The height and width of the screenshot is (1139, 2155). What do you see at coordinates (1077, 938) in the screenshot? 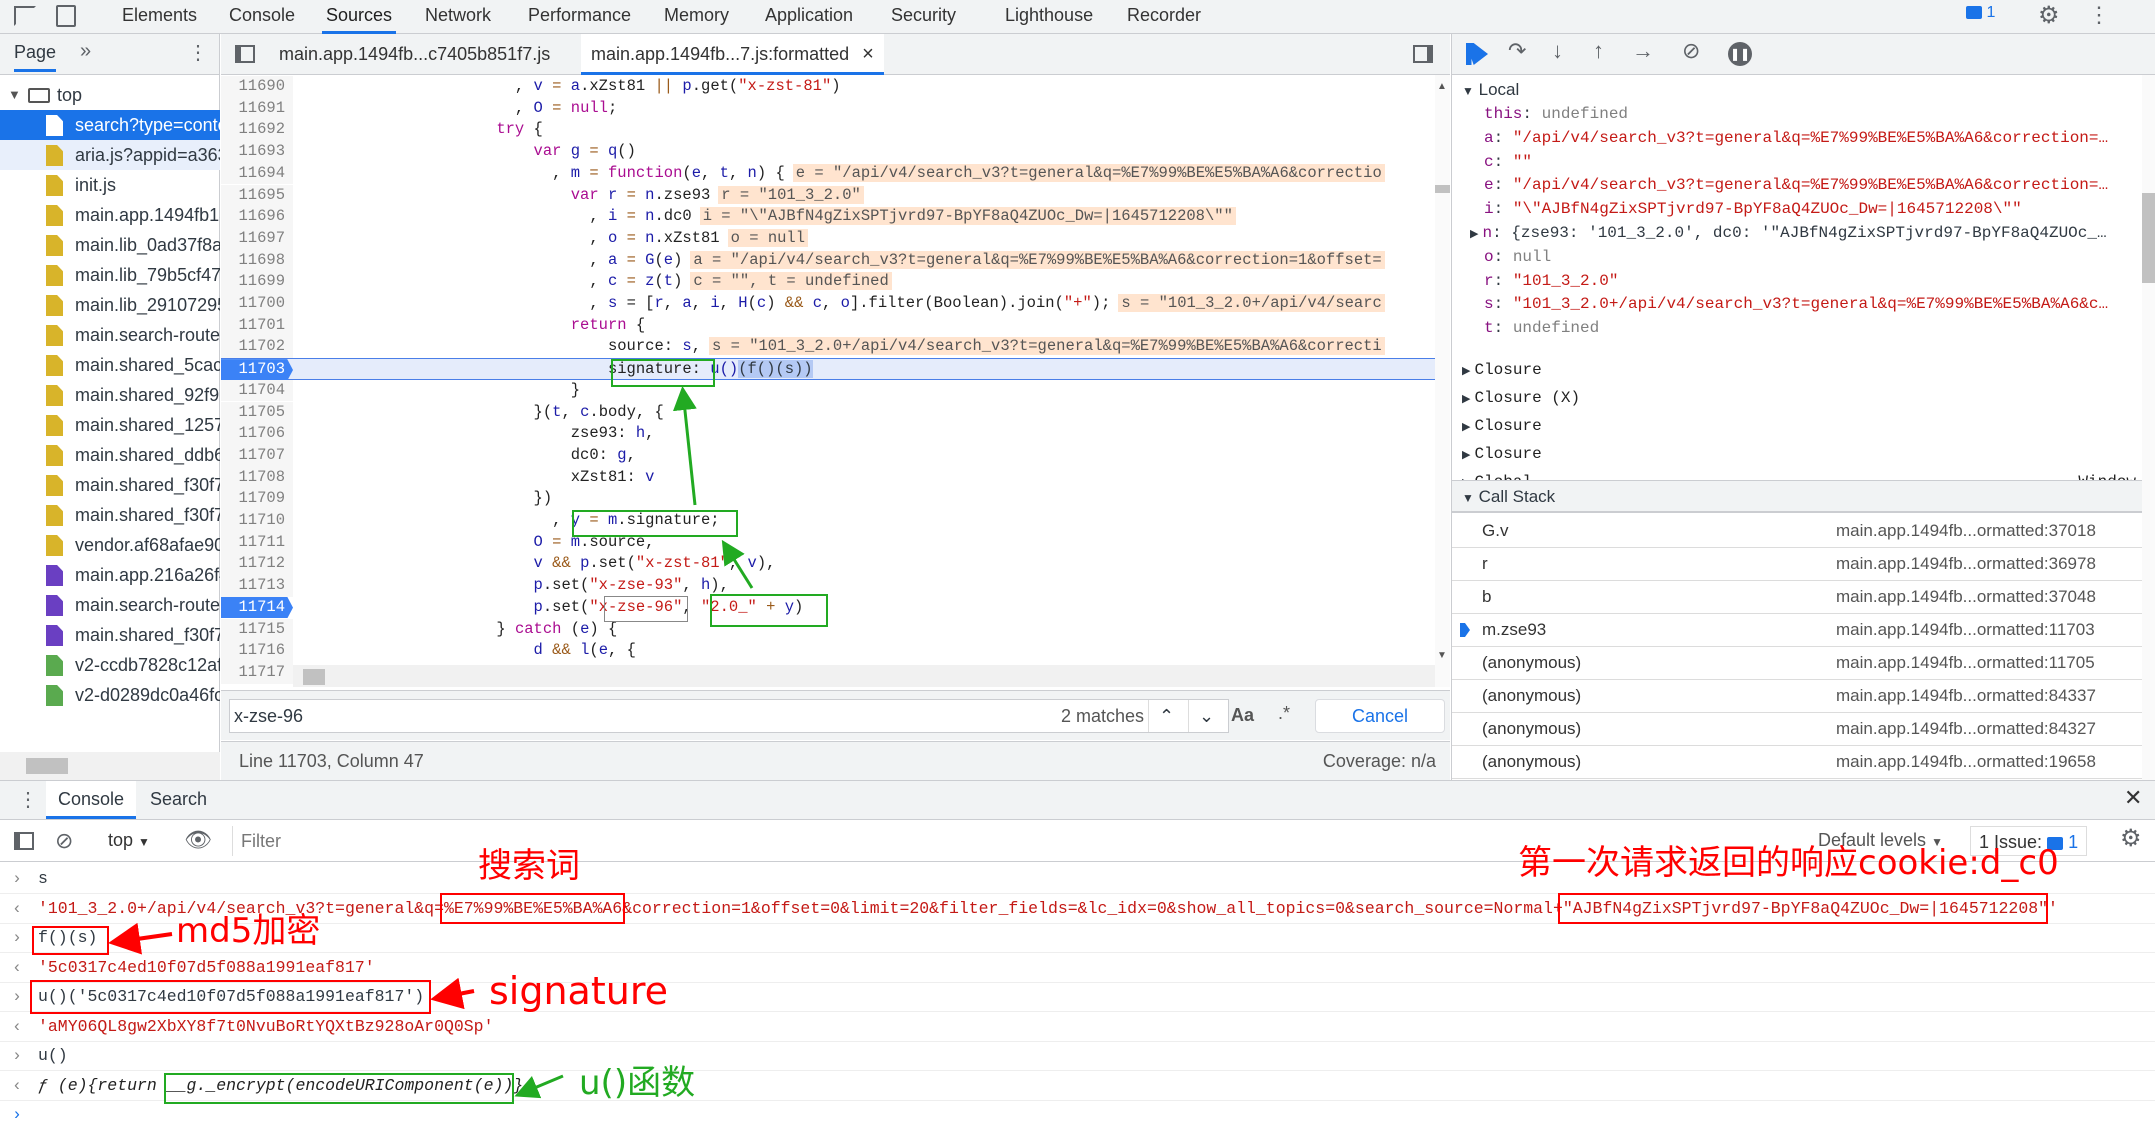
I see `console-input-line: › f()(s)` at bounding box center [1077, 938].